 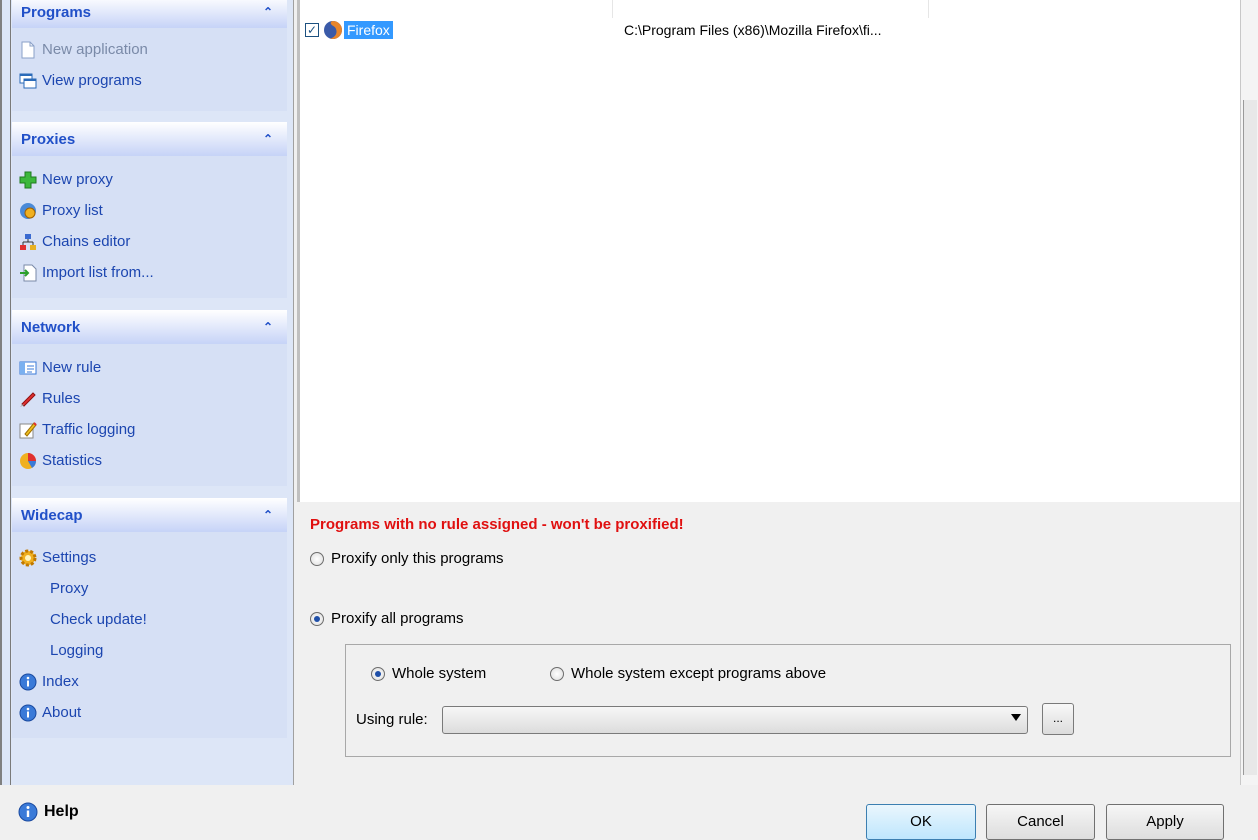 I want to click on radio-label: Proxify only this programs, so click(x=417, y=558).